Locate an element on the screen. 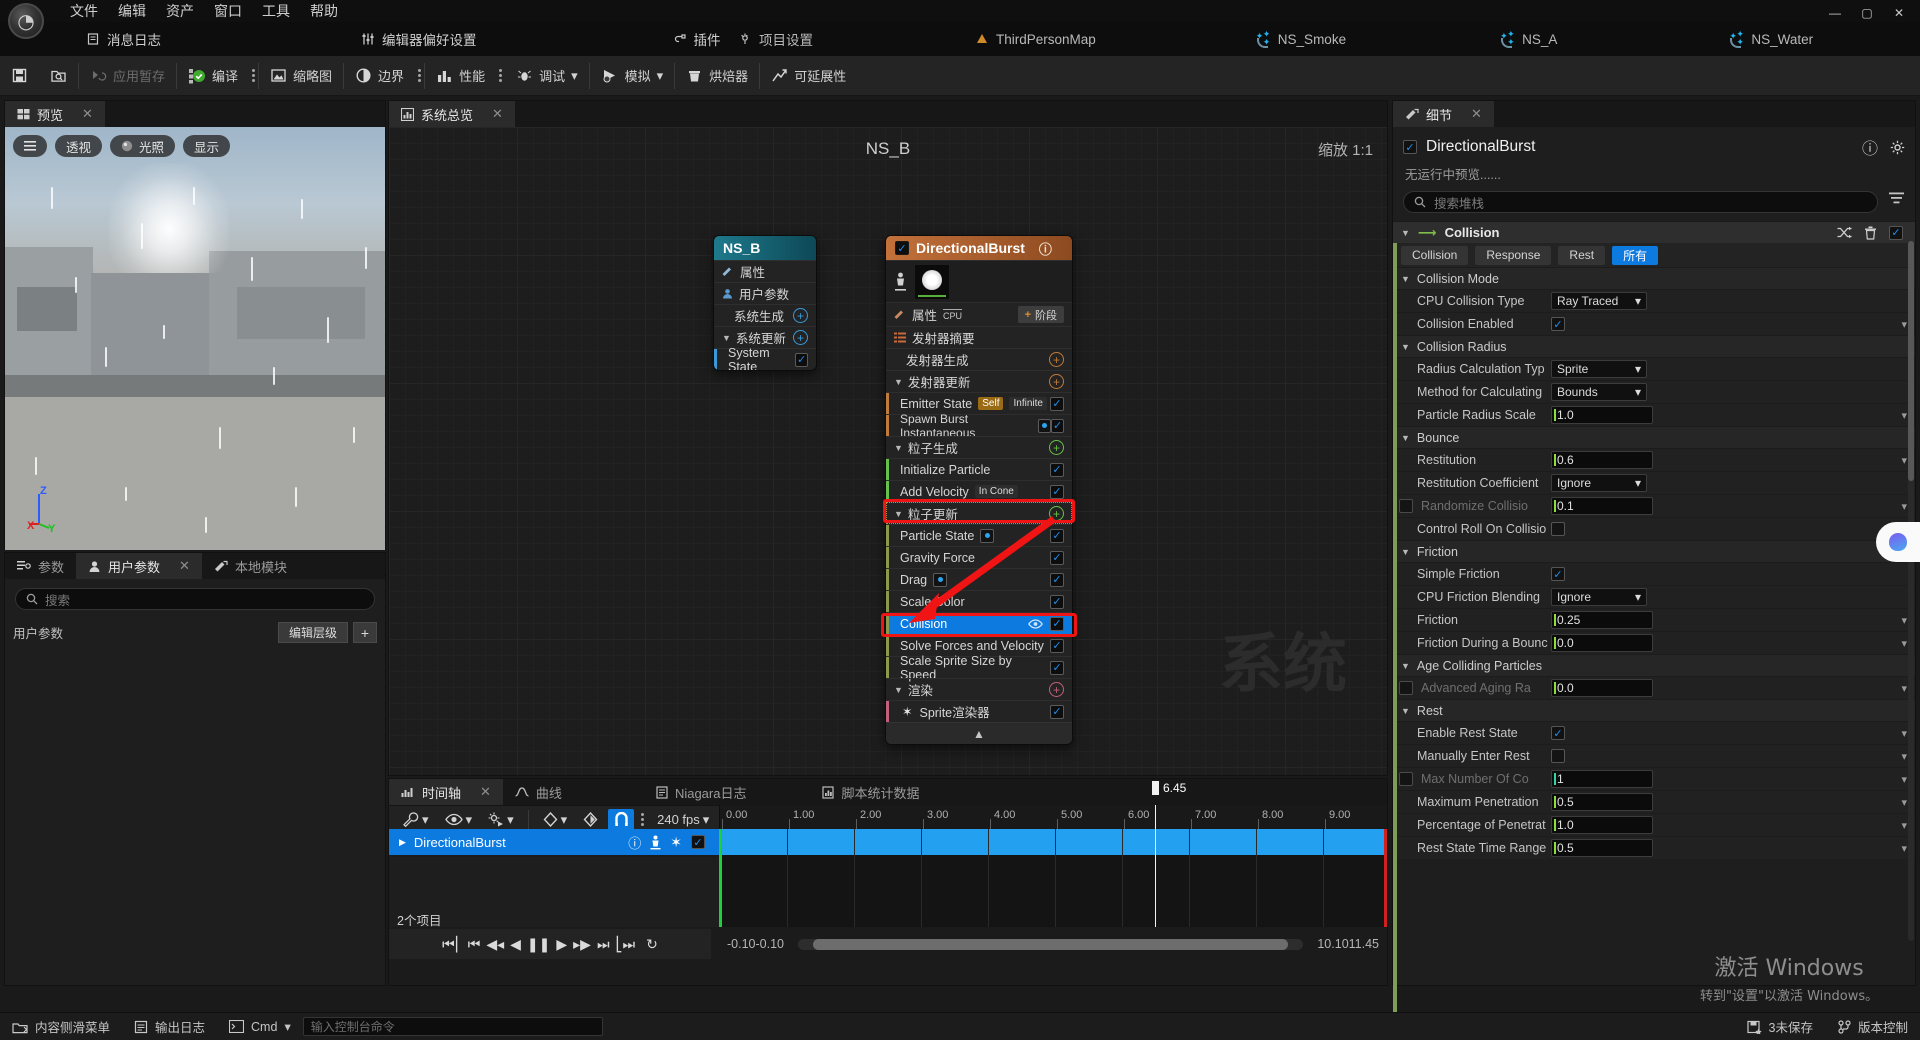 The image size is (1920, 1040). cpu-friction-blending-select: Ignore ▾ is located at coordinates (1599, 597).